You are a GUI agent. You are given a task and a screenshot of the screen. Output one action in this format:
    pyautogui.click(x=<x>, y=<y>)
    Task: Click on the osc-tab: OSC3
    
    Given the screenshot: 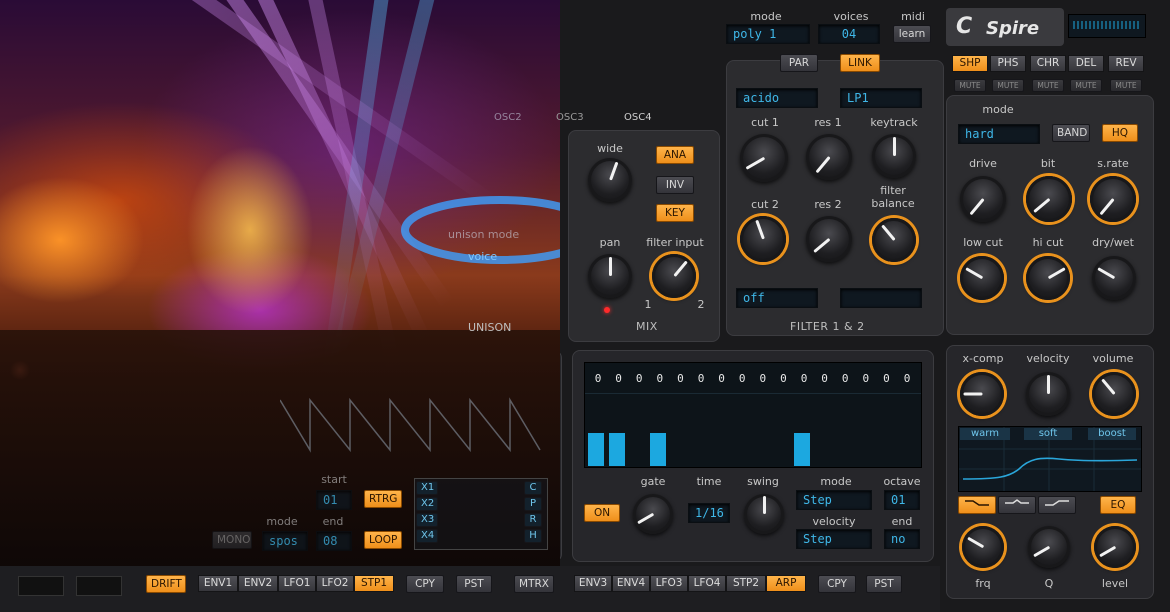 What is the action you would take?
    pyautogui.click(x=570, y=117)
    